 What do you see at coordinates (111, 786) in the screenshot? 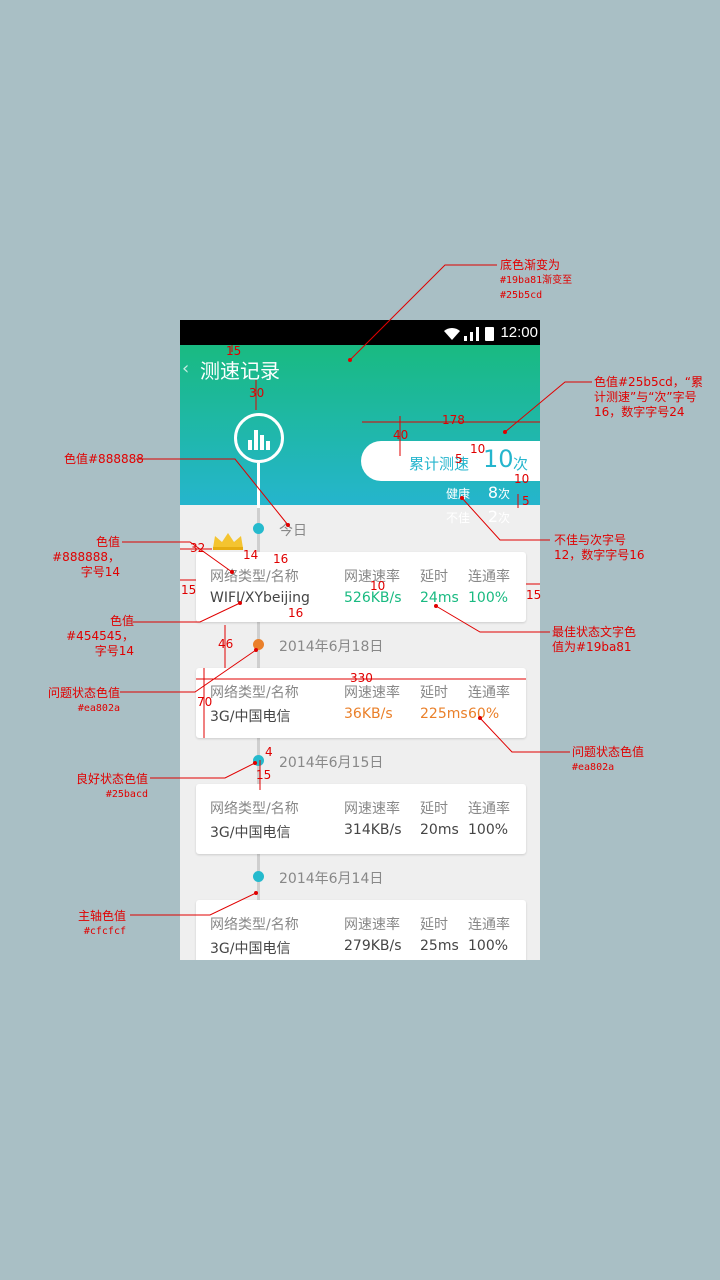
I see `annotation-good-dot: 良好状态色值 #25bacd` at bounding box center [111, 786].